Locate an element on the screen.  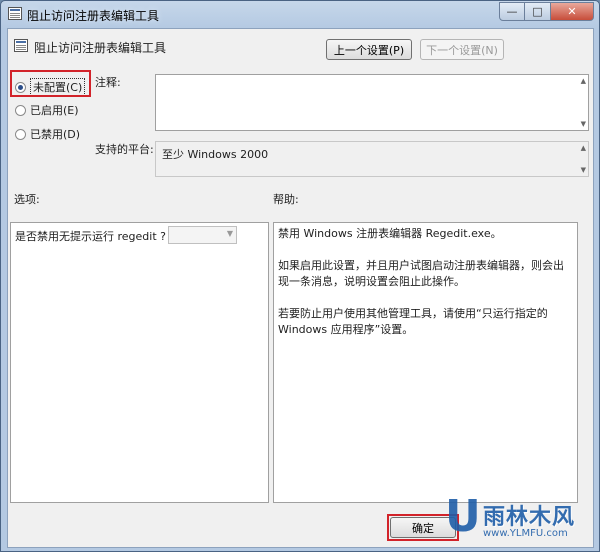
watermark-url: www.YLMFU.com is located at coordinates (525, 533).